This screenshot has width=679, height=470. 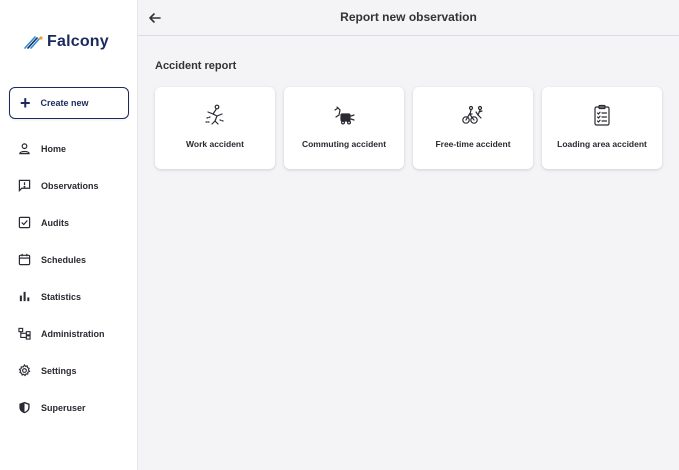 I want to click on sidebar-item-label: Settings, so click(x=59, y=370).